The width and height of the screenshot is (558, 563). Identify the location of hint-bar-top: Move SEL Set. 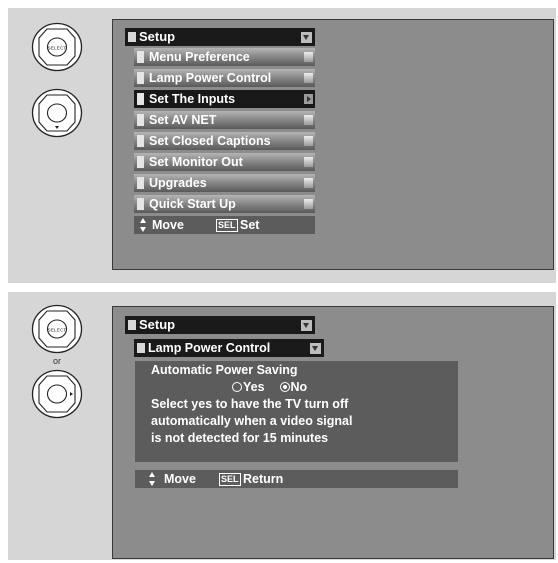
(224, 225).